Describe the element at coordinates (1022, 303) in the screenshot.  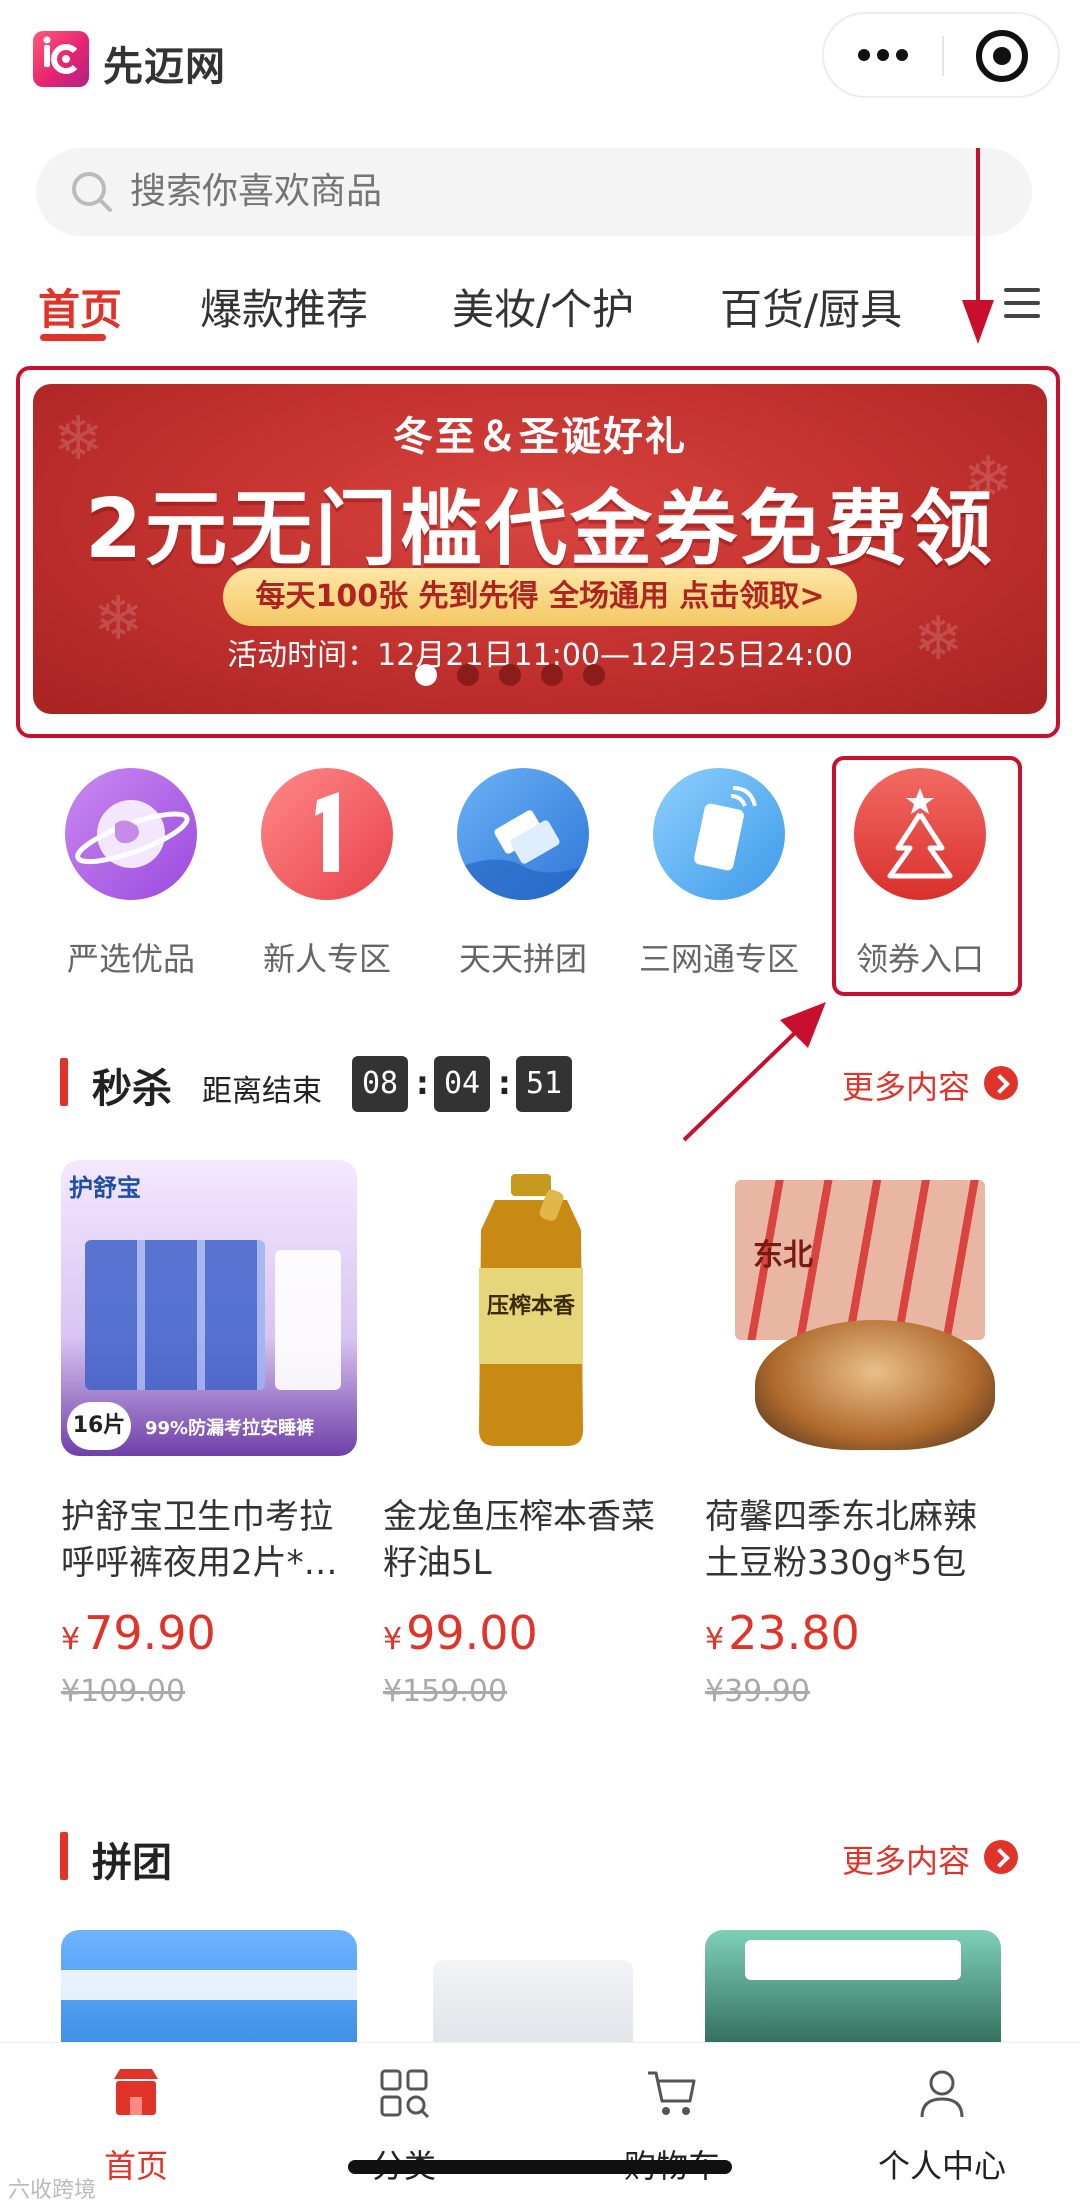
I see `menu-icon` at that location.